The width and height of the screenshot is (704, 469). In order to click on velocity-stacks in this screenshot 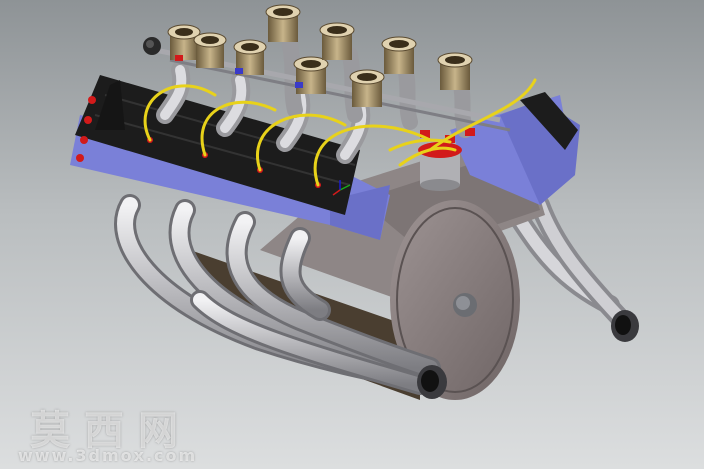, I will do `click(320, 55)`.